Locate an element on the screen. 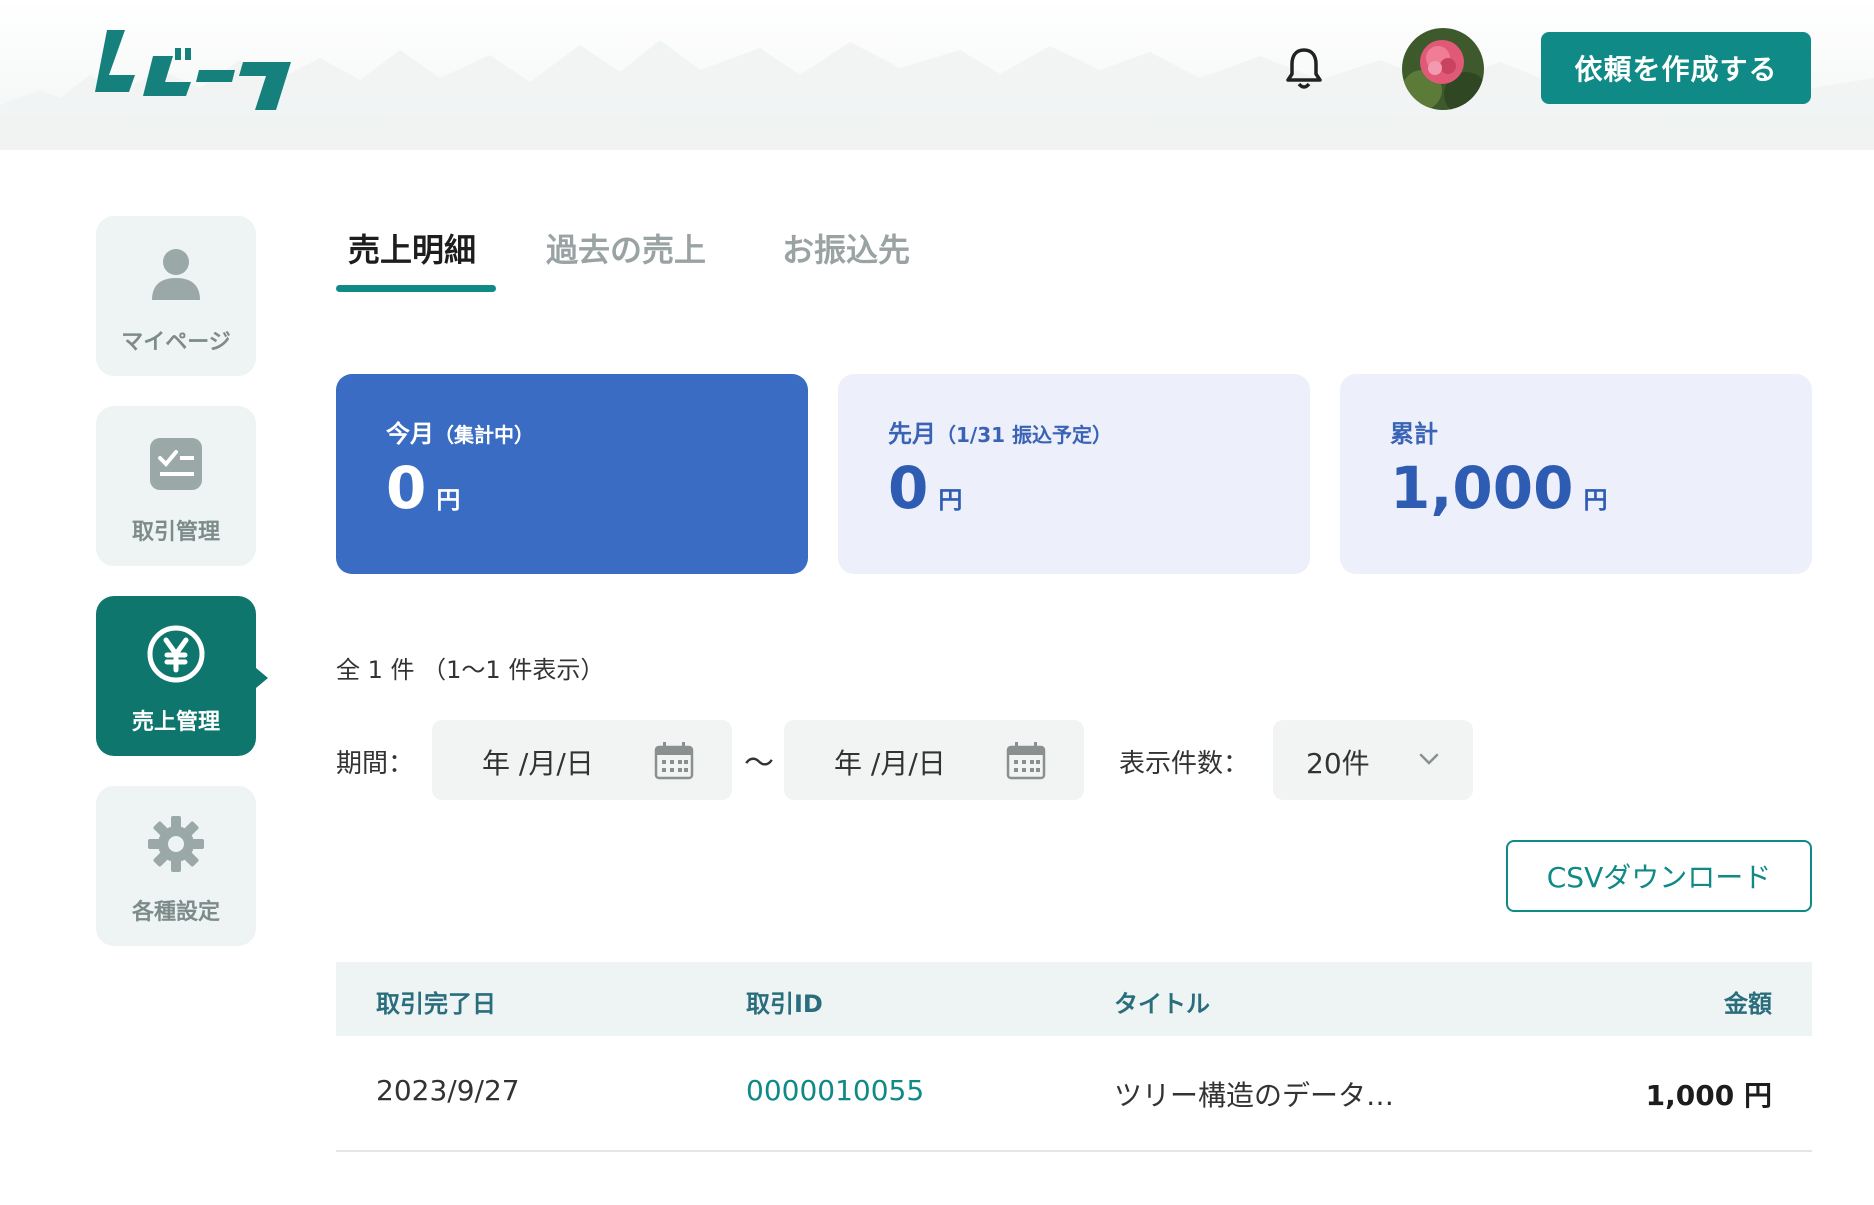  create-request-button: 依頼を作成する is located at coordinates (1676, 68).